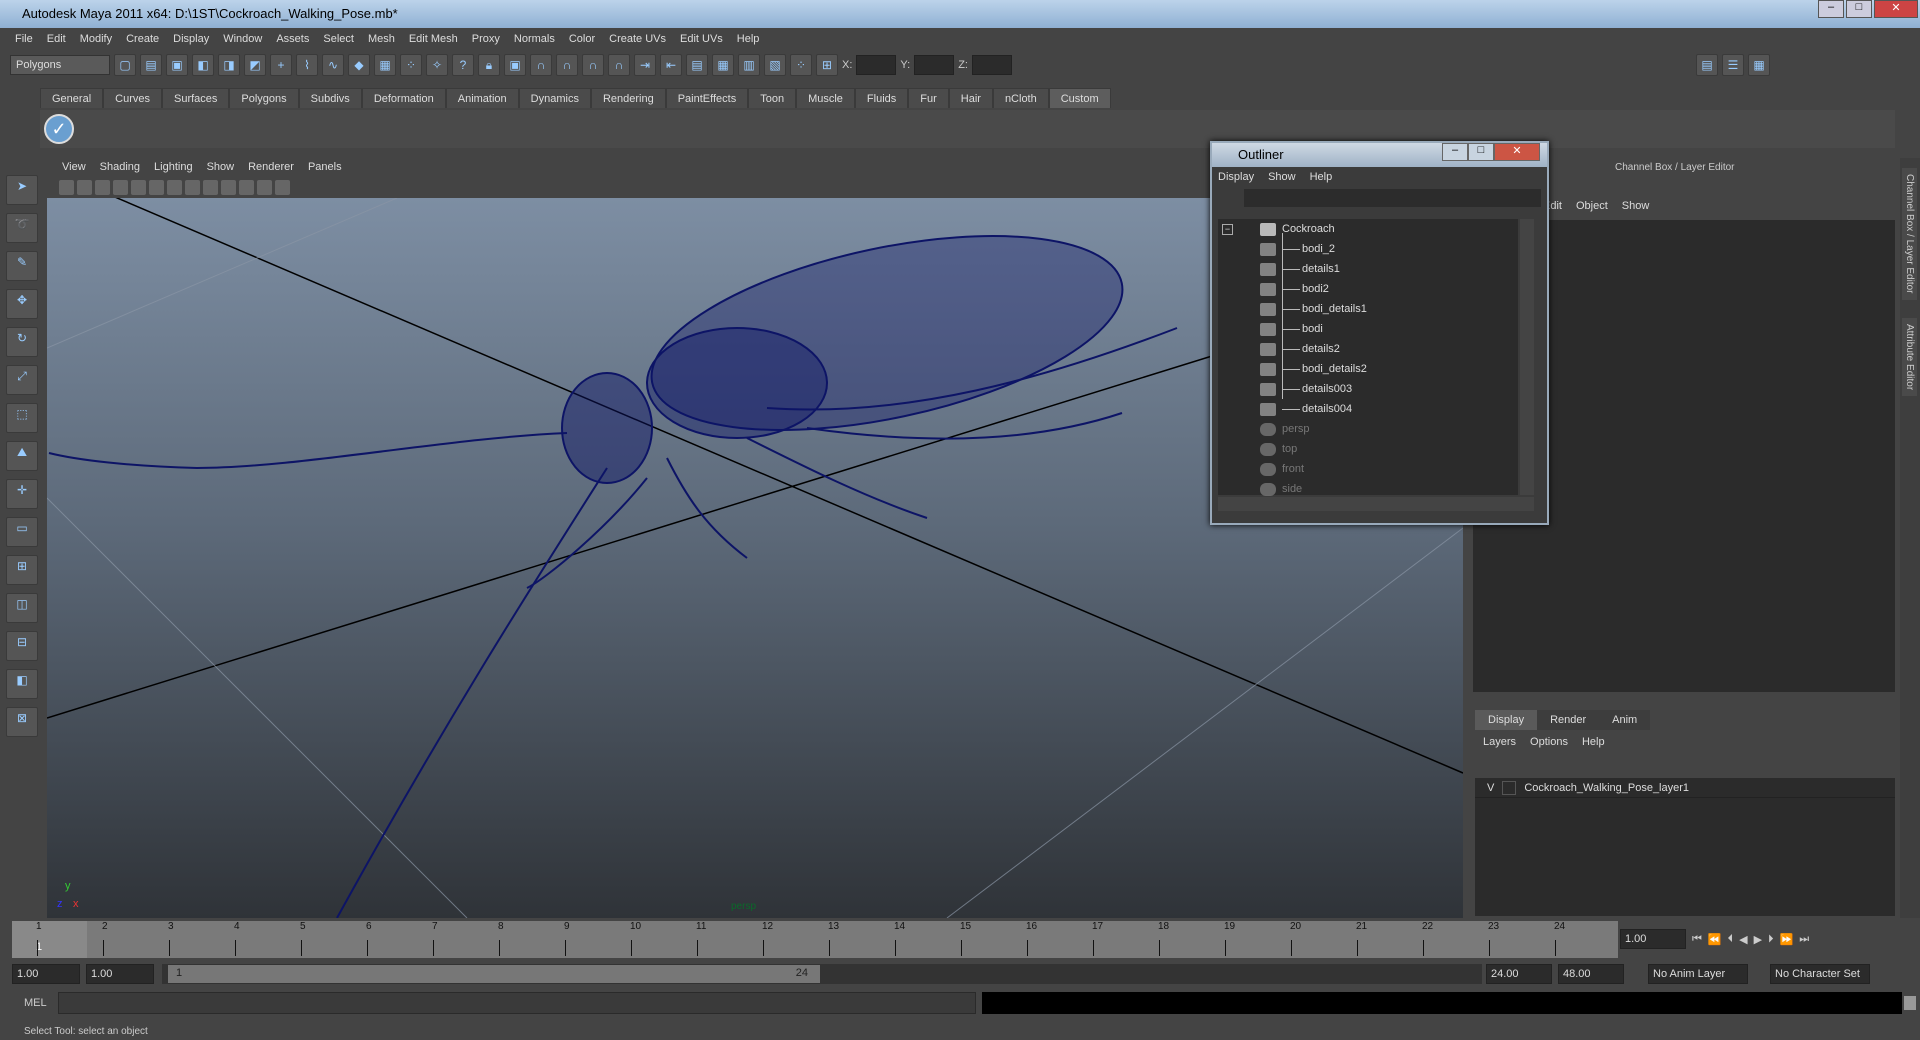 The height and width of the screenshot is (1040, 1920). Describe the element at coordinates (56, 39) in the screenshot. I see `menu-edit: Edit` at that location.